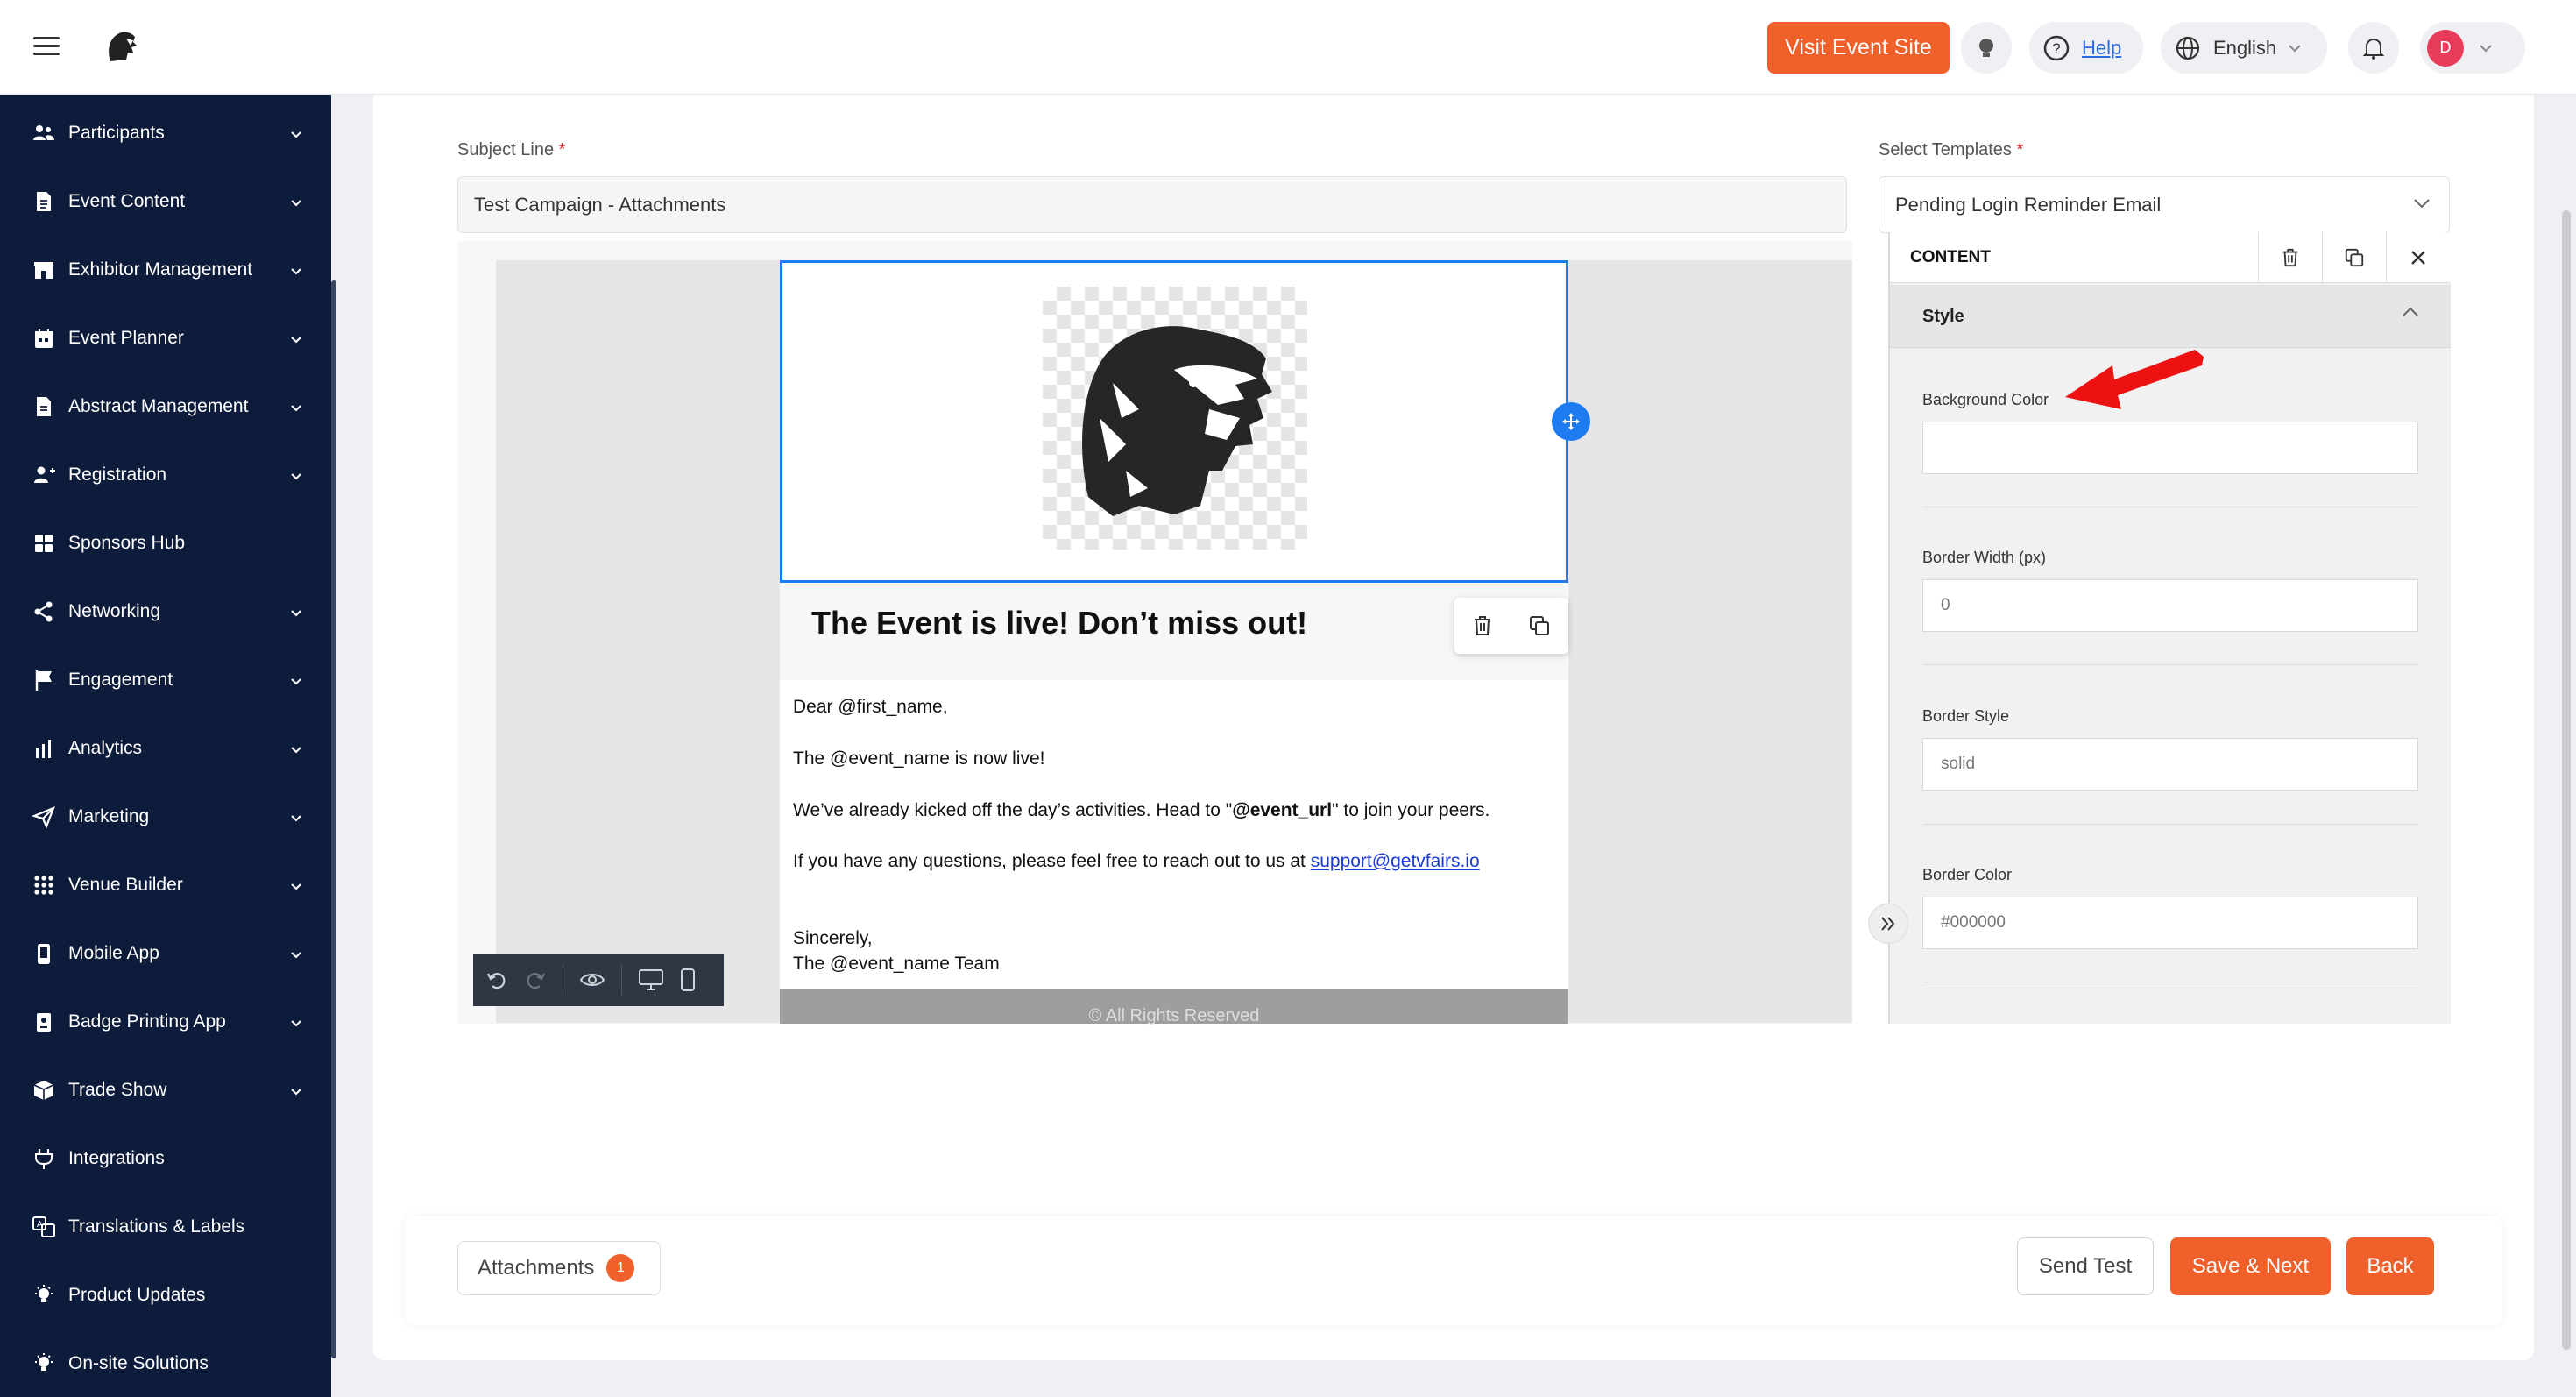 This screenshot has width=2576, height=1397. I want to click on email-team: The @event_name Team, so click(896, 965).